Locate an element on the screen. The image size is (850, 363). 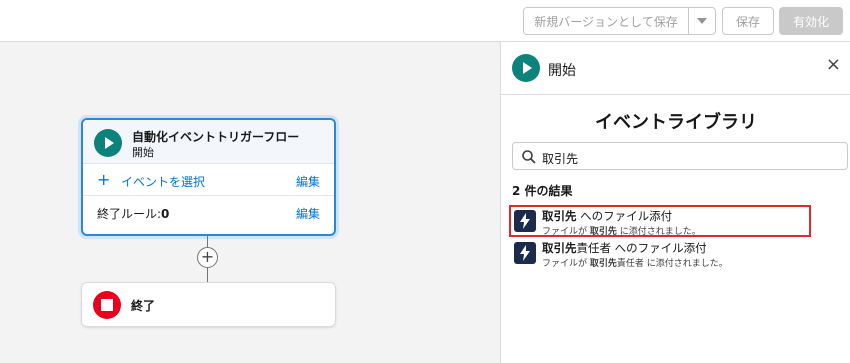
end-rule-text: 終了ルール:0 is located at coordinates (133, 213).